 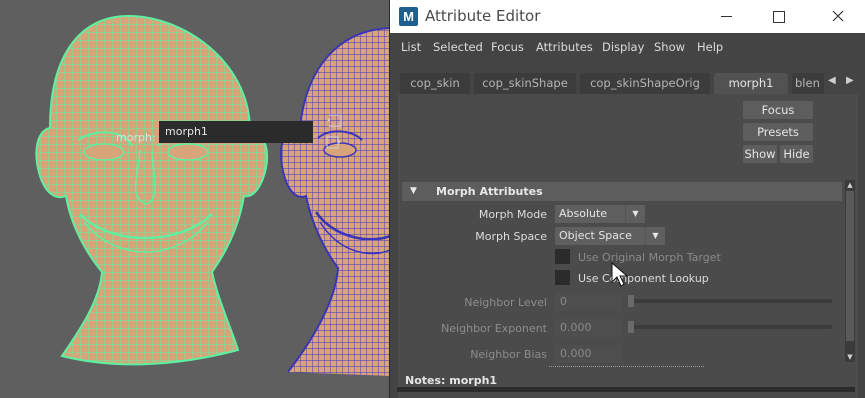 I want to click on right-head-model, so click(x=332, y=202).